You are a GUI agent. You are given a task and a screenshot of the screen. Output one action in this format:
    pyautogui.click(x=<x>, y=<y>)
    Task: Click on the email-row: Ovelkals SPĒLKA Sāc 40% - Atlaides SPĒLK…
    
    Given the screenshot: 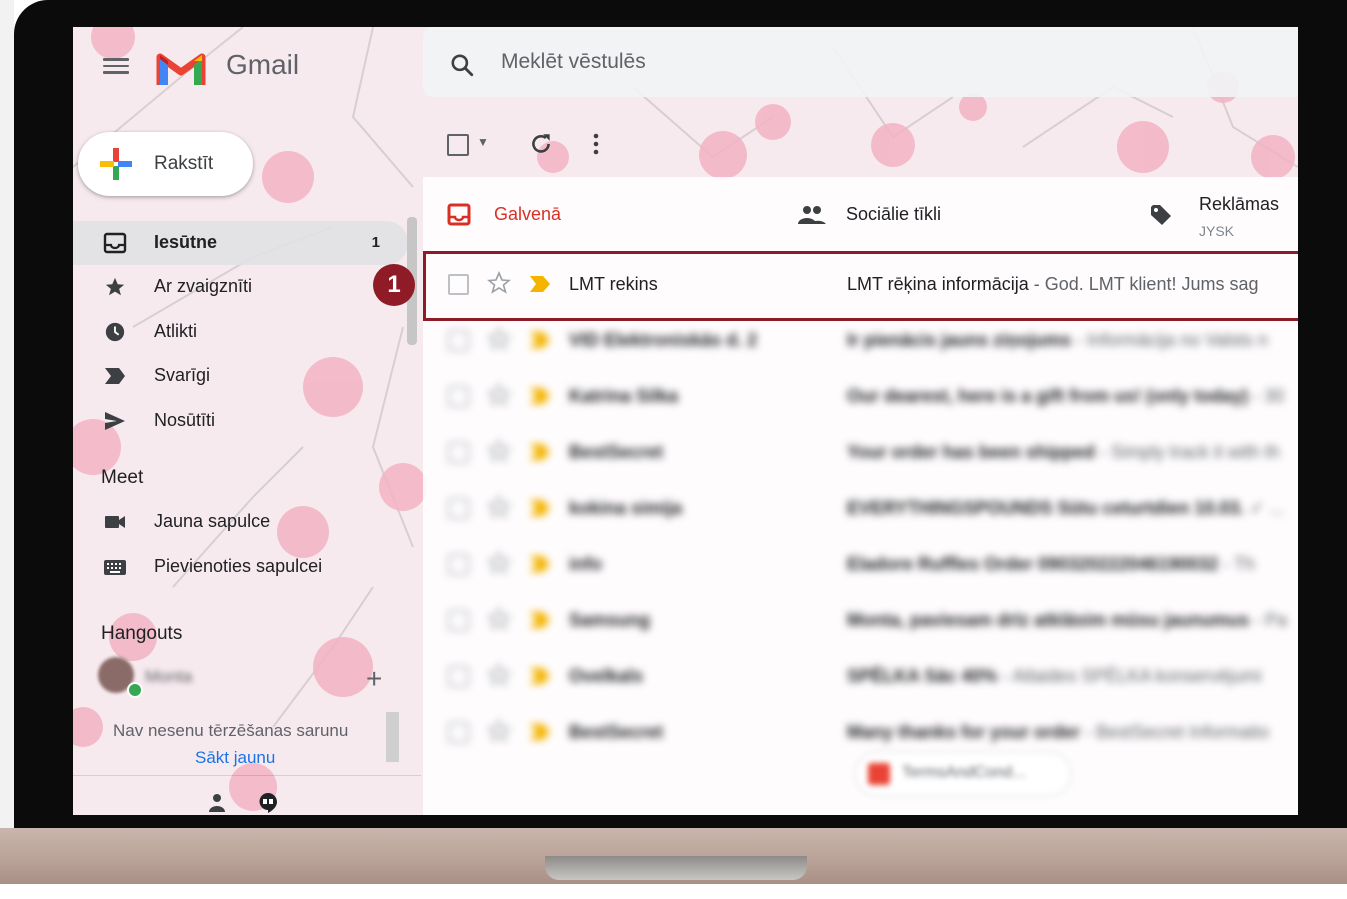 What is the action you would take?
    pyautogui.click(x=860, y=676)
    